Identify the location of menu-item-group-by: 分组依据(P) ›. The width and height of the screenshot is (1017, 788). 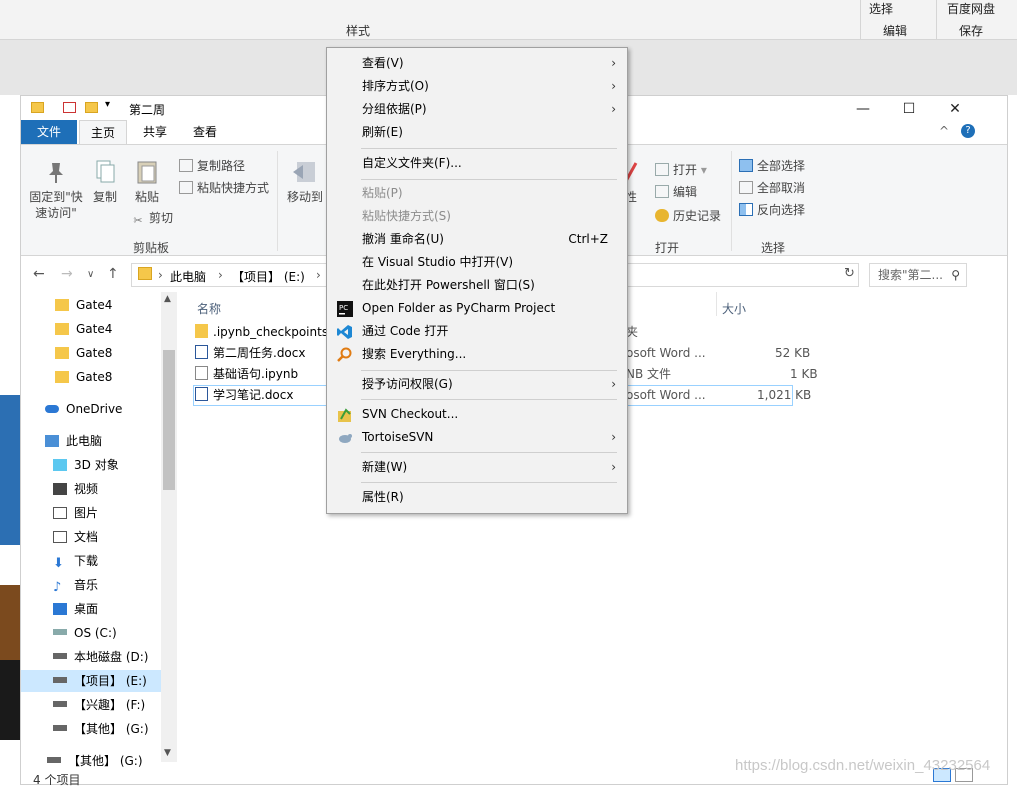
(477, 109).